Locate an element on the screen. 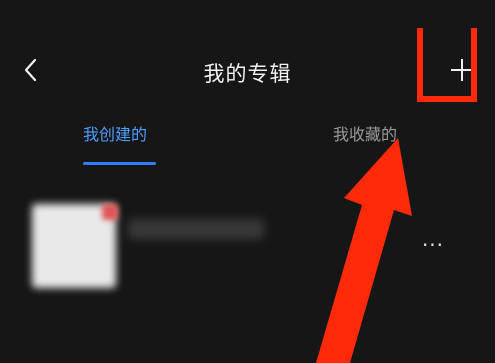  album-thumbnail-badge is located at coordinates (110, 212).